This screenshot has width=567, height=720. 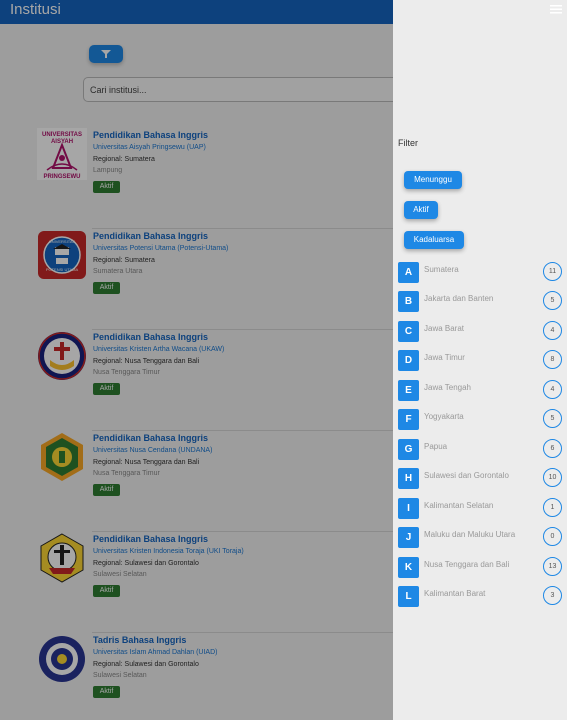 I want to click on region-name: Jawa Tengah, so click(x=447, y=387).